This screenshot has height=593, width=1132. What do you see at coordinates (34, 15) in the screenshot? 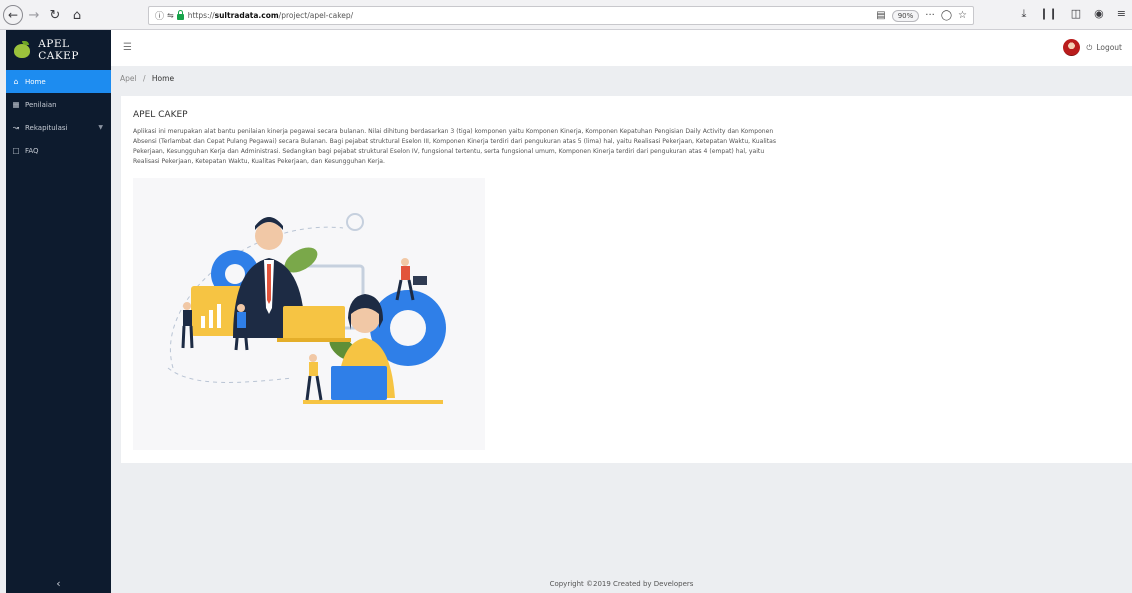
I see `forward-arrow-icon: →` at bounding box center [34, 15].